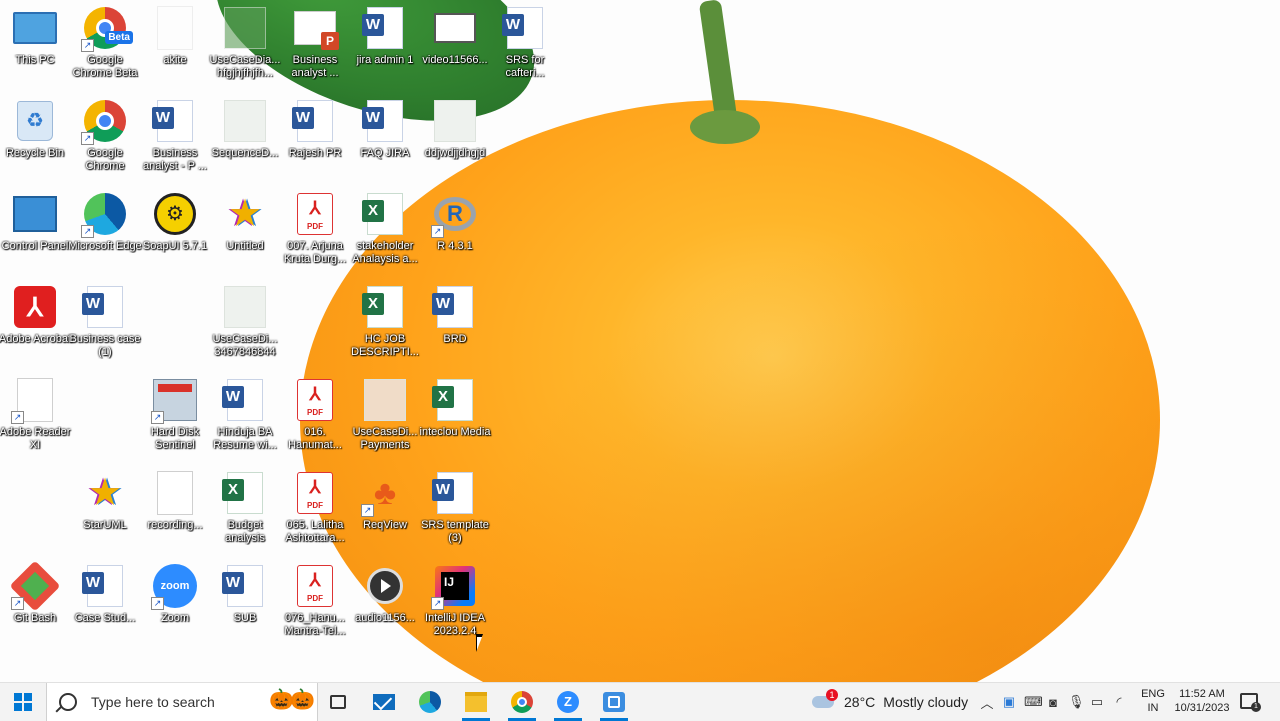 The image size is (1280, 721). I want to click on keyboard-icon: ⌨, so click(1033, 702).